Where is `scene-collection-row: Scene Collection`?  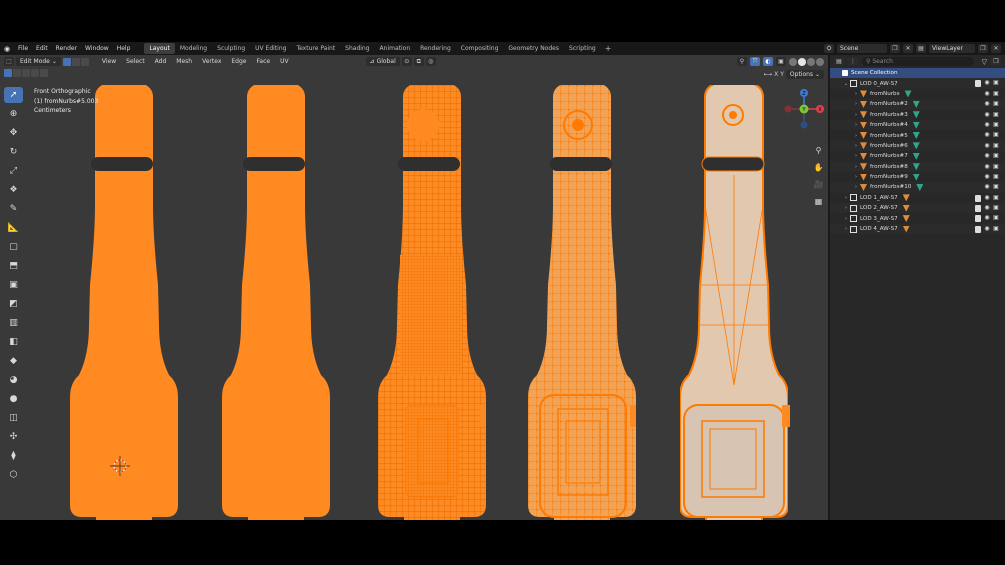 scene-collection-row: Scene Collection is located at coordinates (917, 73).